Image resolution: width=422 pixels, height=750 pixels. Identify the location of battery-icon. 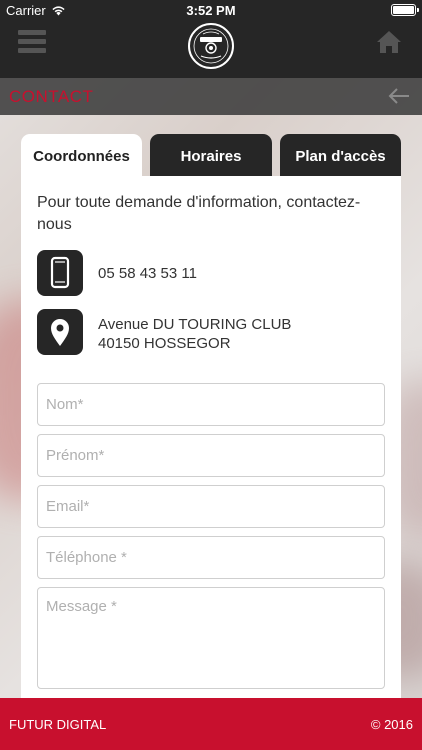
(405, 10).